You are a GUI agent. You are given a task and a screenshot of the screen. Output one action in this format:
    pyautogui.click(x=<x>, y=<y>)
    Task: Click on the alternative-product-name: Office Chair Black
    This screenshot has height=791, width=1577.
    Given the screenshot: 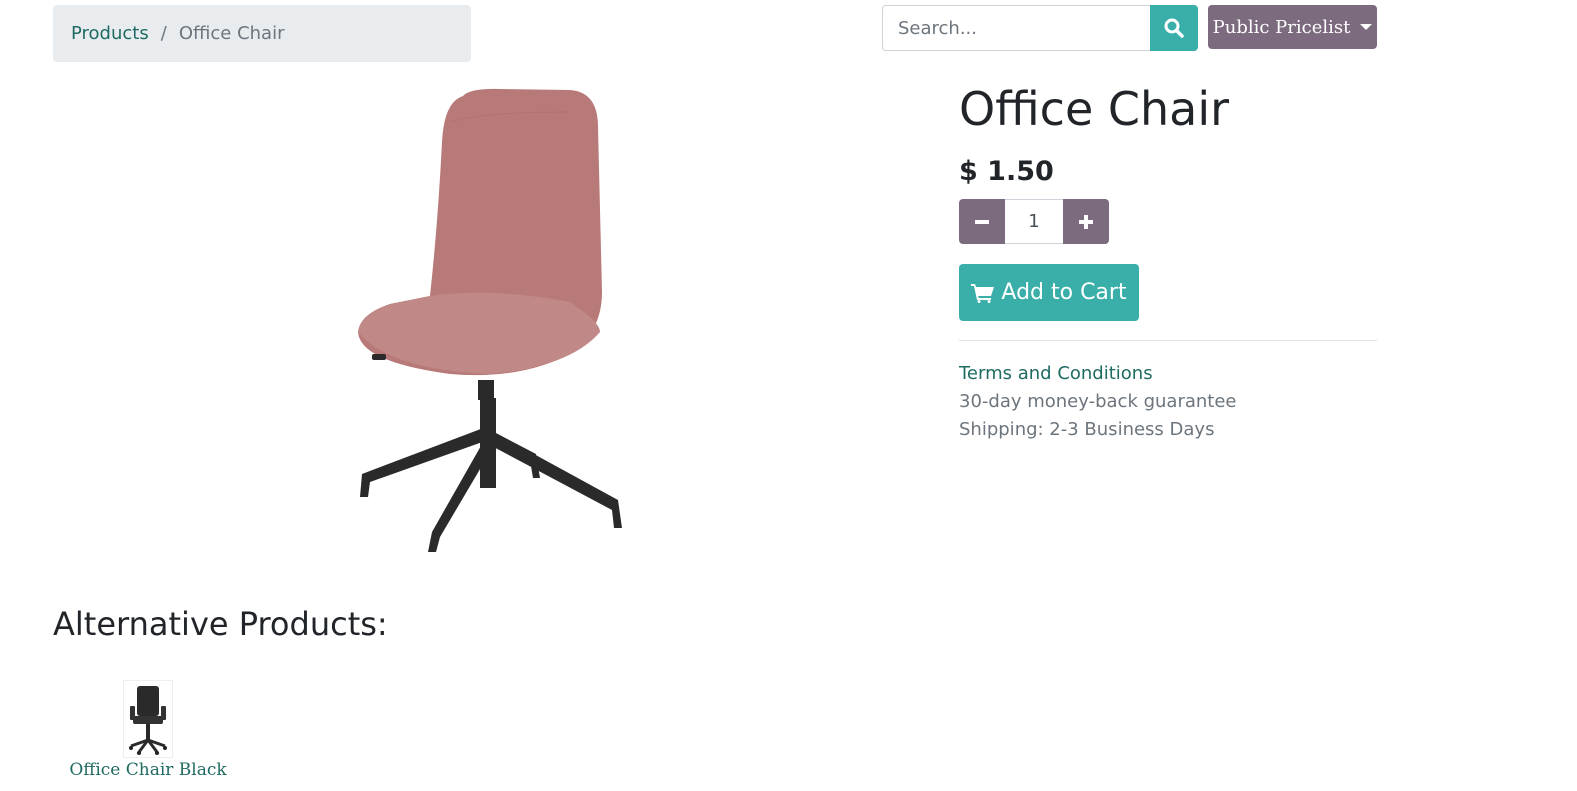 What is the action you would take?
    pyautogui.click(x=147, y=770)
    